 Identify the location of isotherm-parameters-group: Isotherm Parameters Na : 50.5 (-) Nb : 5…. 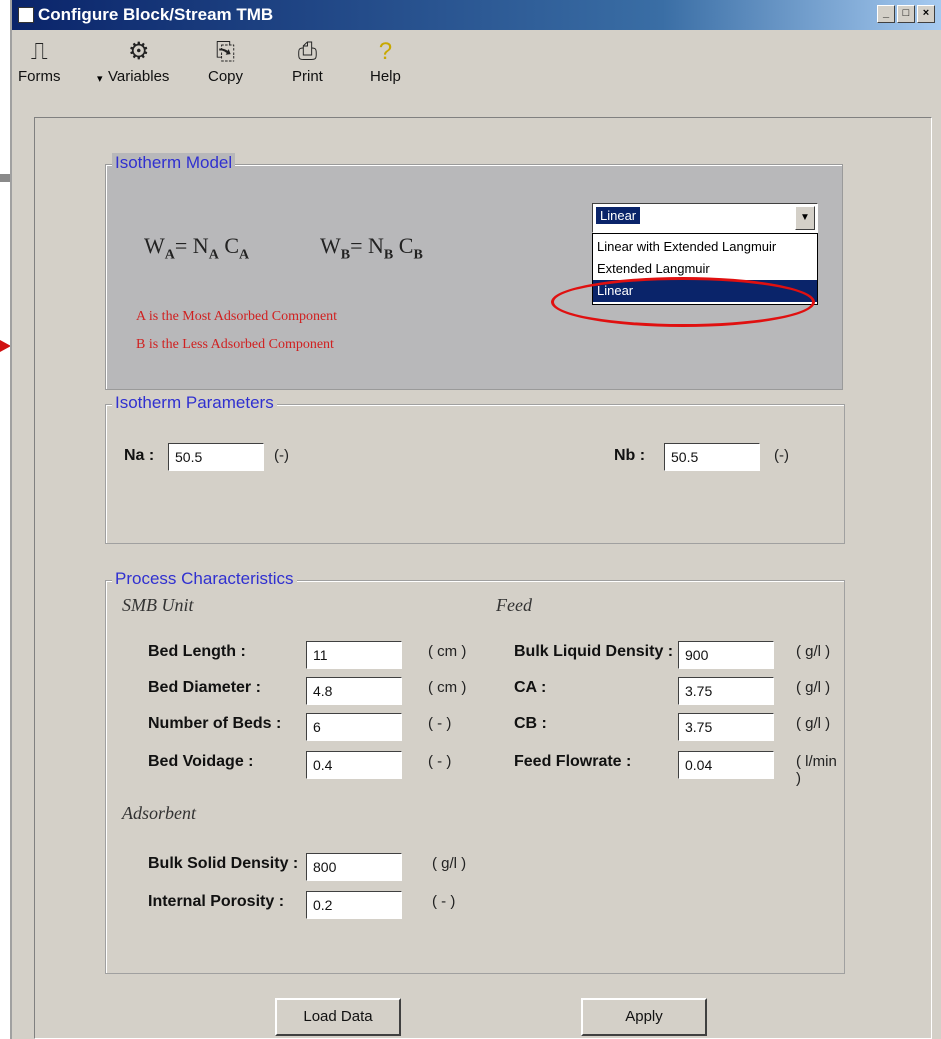
(475, 468).